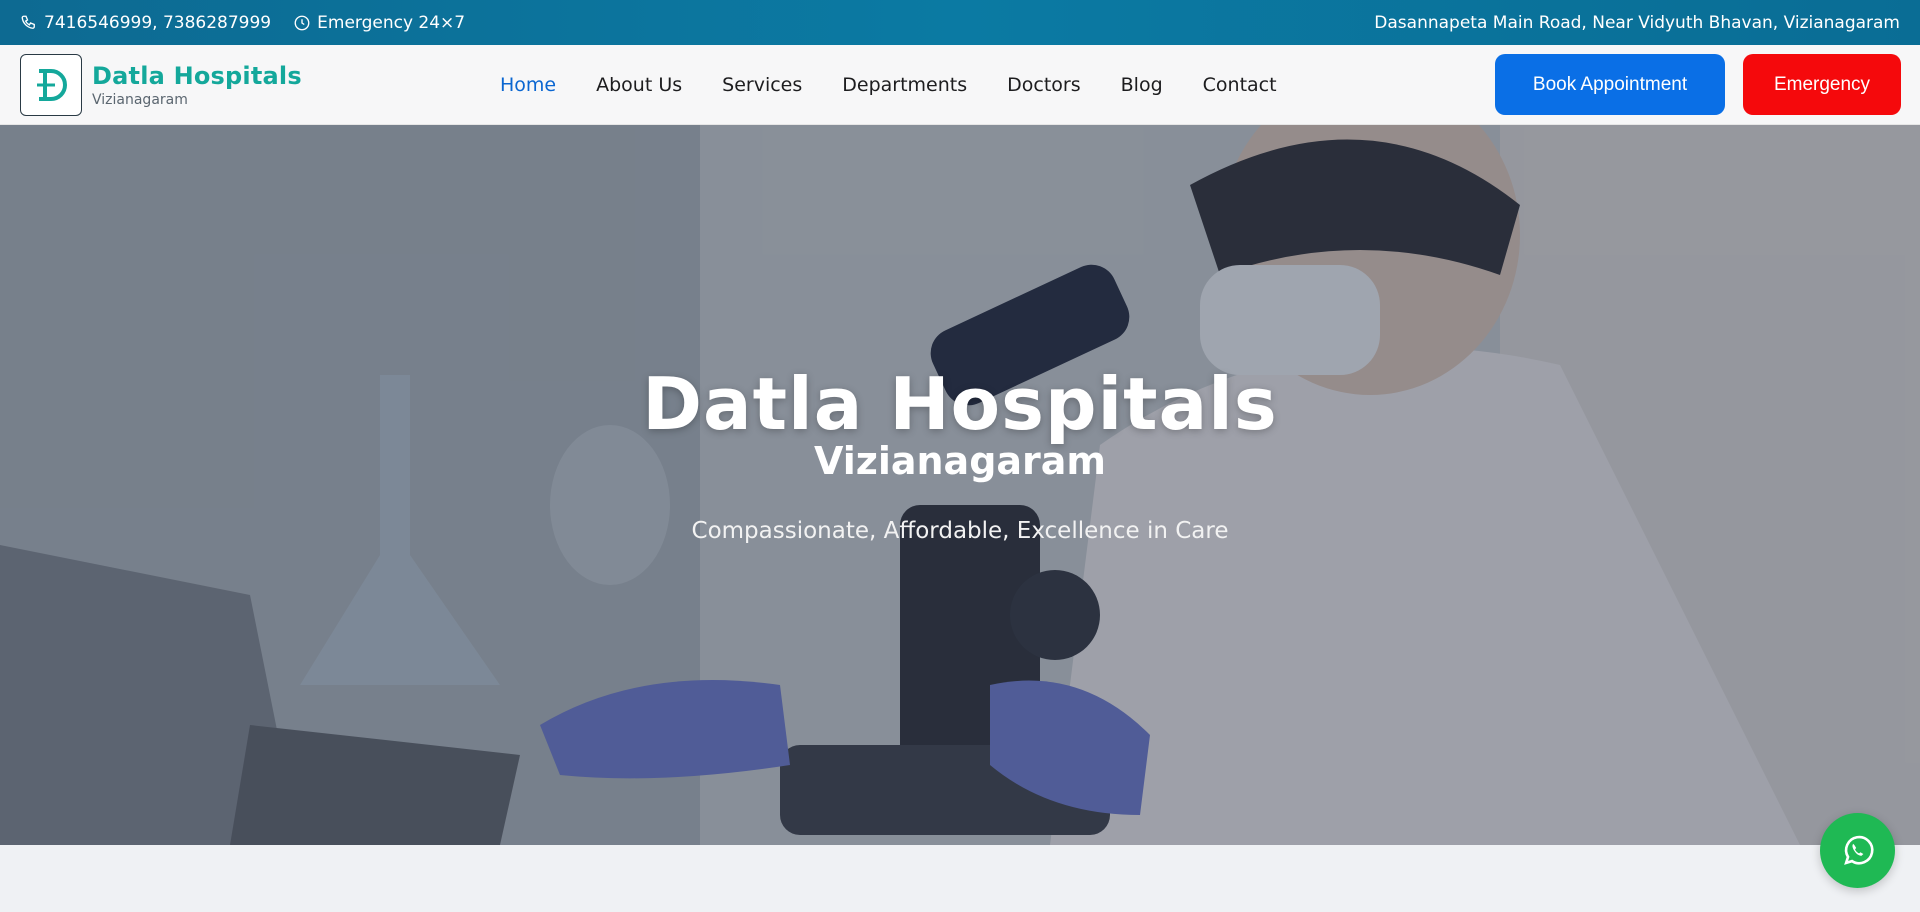 This screenshot has height=912, width=1920. I want to click on emergency-hours: Emergency 24×7, so click(391, 22).